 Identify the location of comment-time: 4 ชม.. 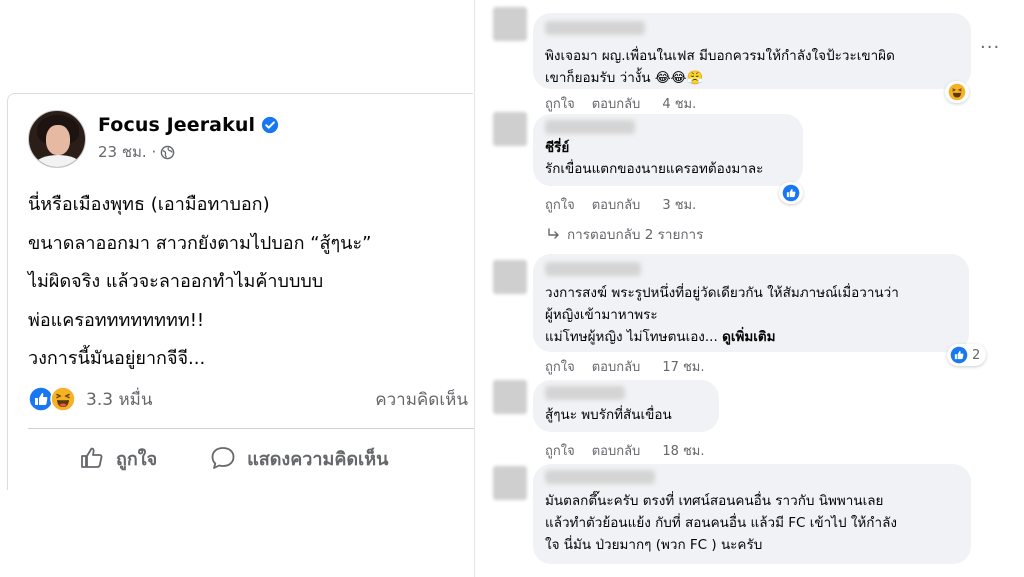
(679, 103).